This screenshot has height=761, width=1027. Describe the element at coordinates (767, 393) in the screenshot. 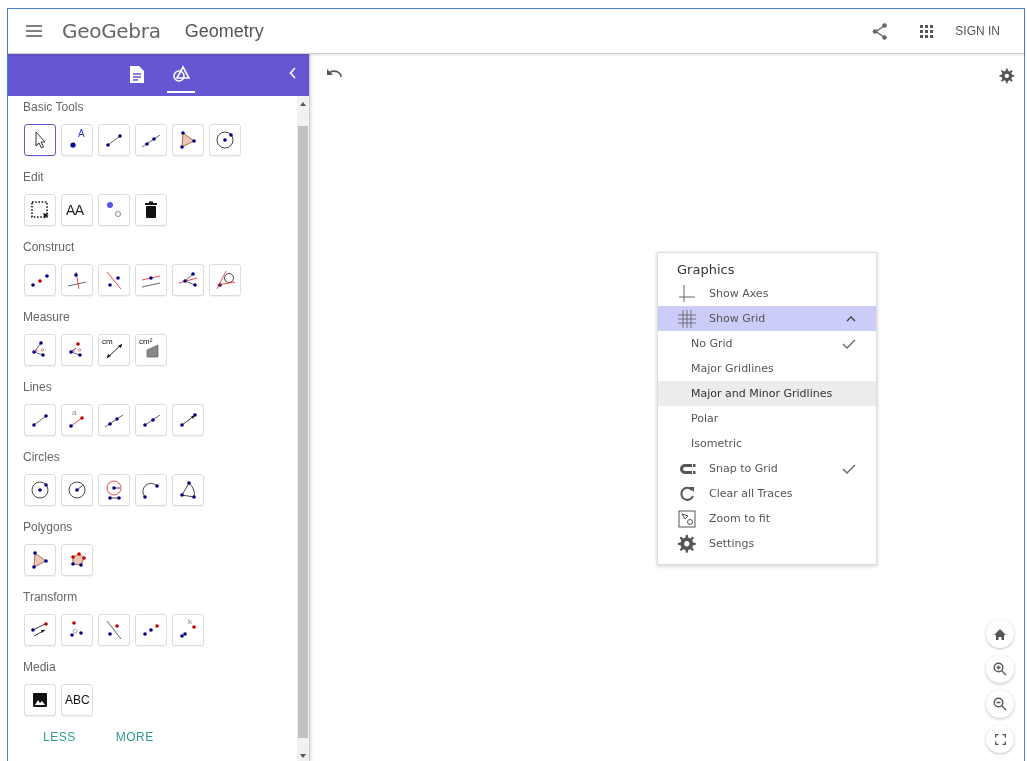

I see `grid-option: Major and Minor Gridlines` at that location.